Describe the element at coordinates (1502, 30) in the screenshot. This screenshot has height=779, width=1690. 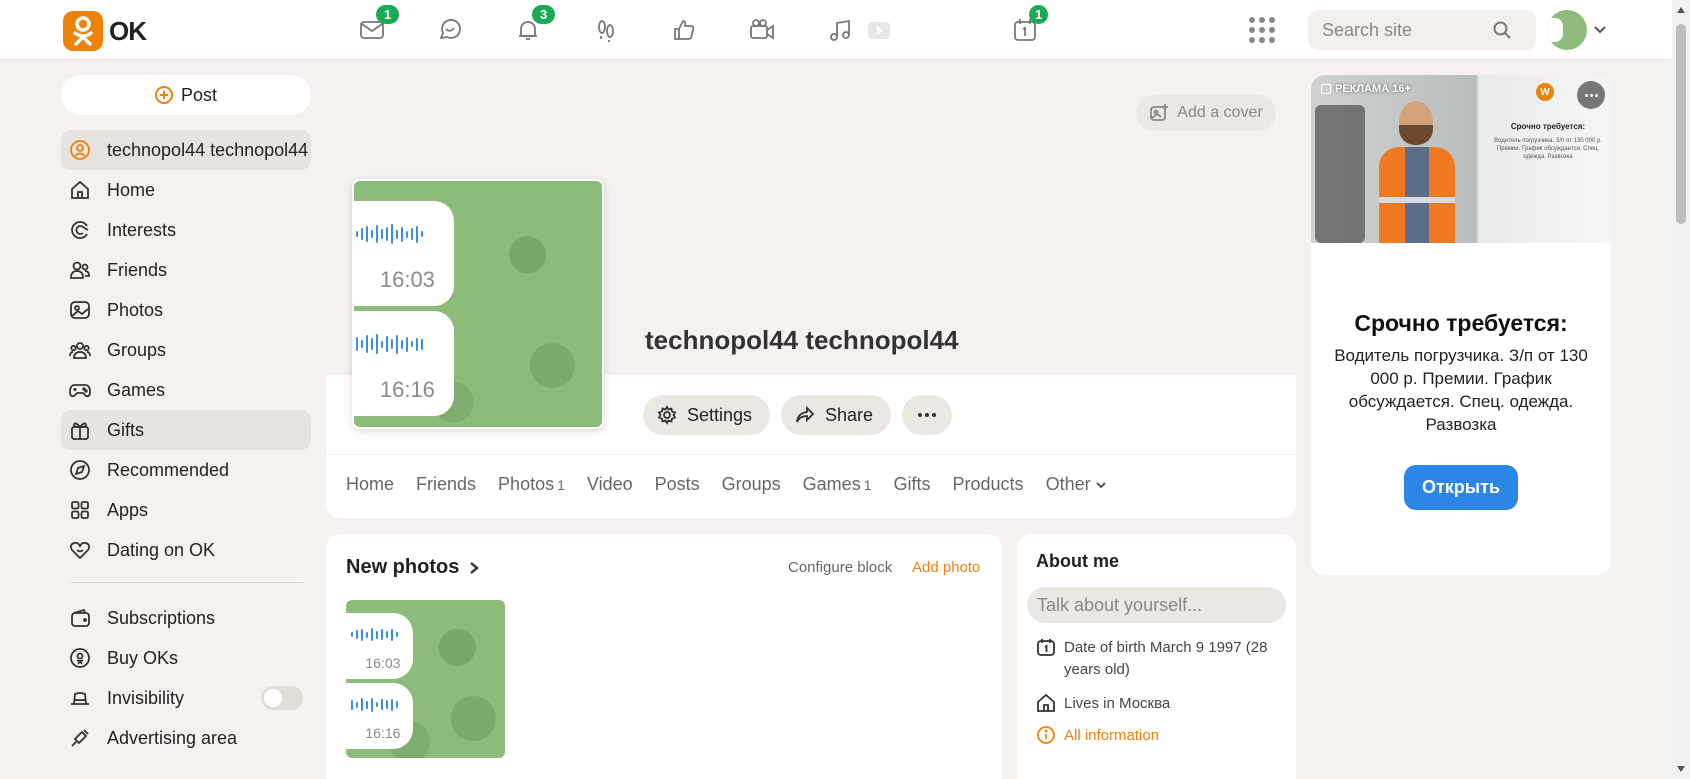
I see `search-icon` at that location.